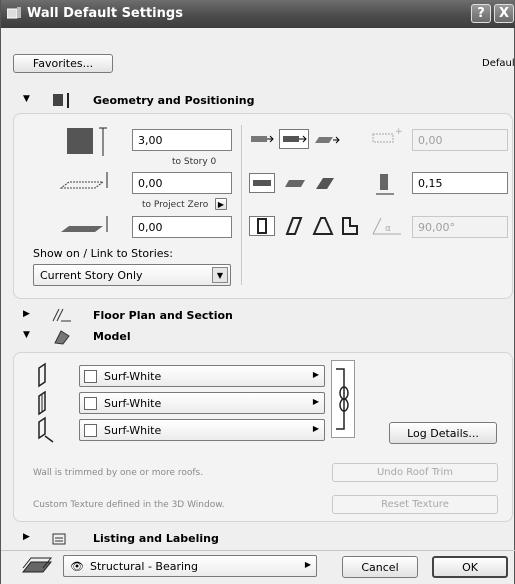  I want to click on wall-tool-icon, so click(14, 13).